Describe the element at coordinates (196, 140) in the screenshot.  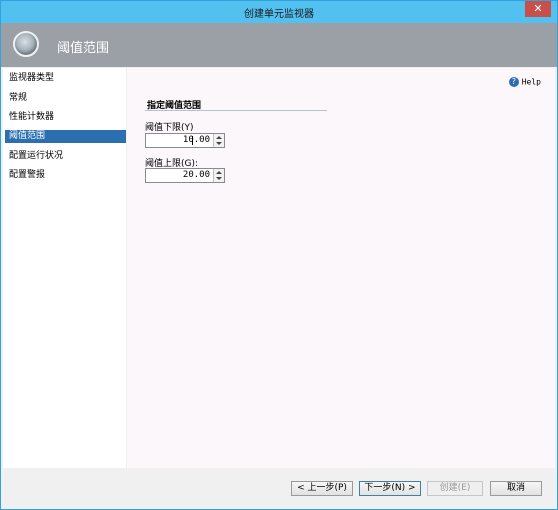
I see `lower-threshold-value: 10.00` at that location.